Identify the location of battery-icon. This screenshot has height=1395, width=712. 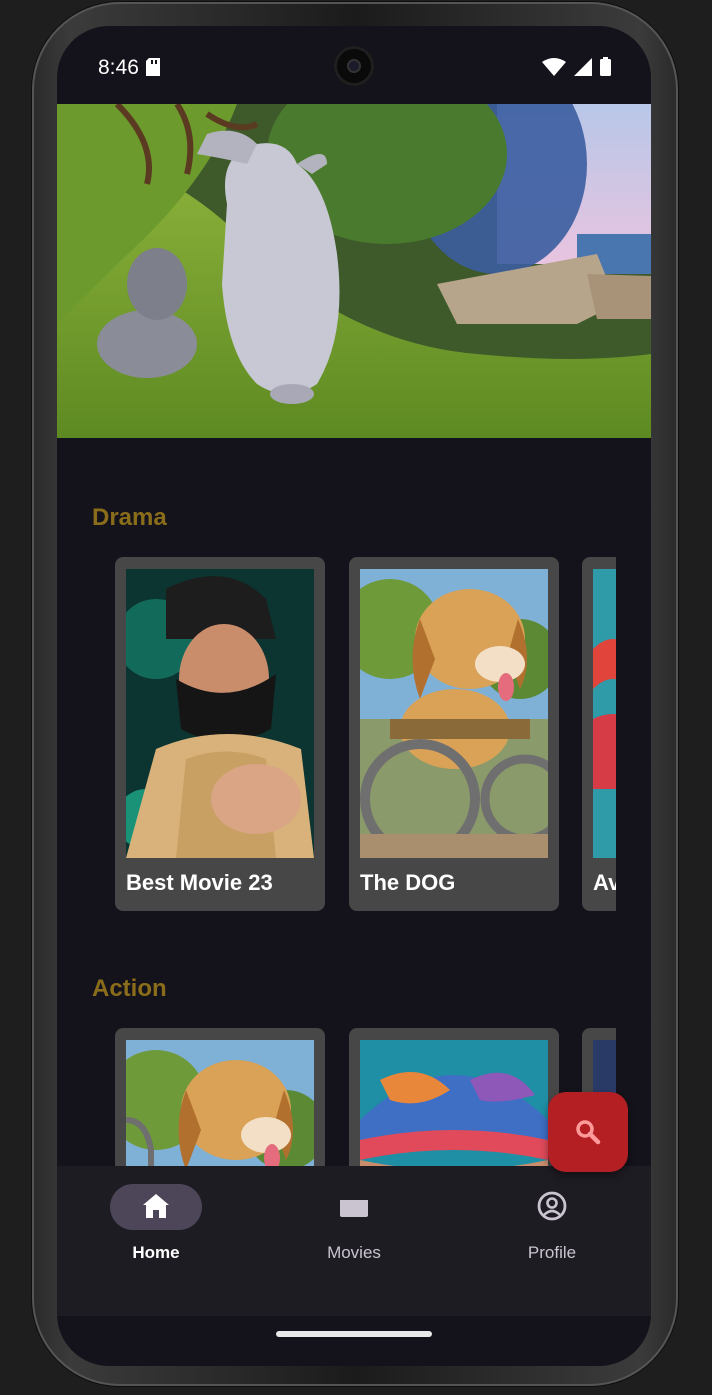
(605, 66).